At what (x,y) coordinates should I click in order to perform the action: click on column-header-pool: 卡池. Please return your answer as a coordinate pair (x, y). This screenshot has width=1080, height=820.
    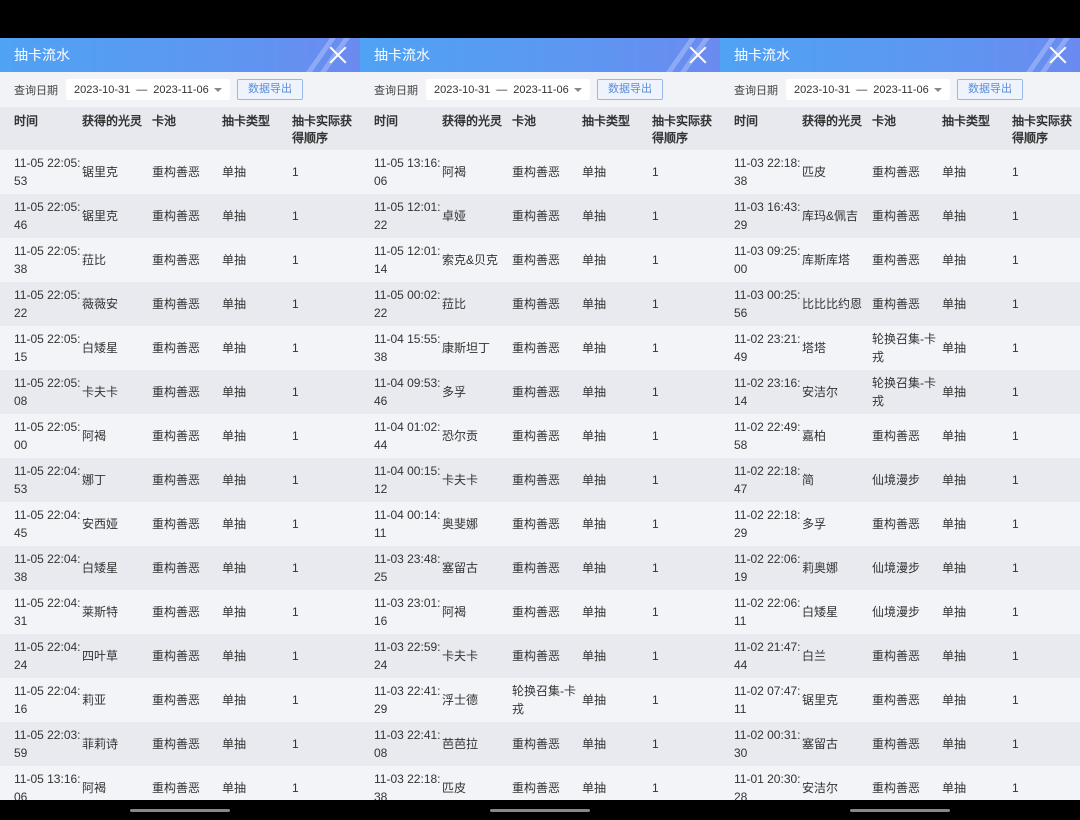
    Looking at the image, I should click on (187, 128).